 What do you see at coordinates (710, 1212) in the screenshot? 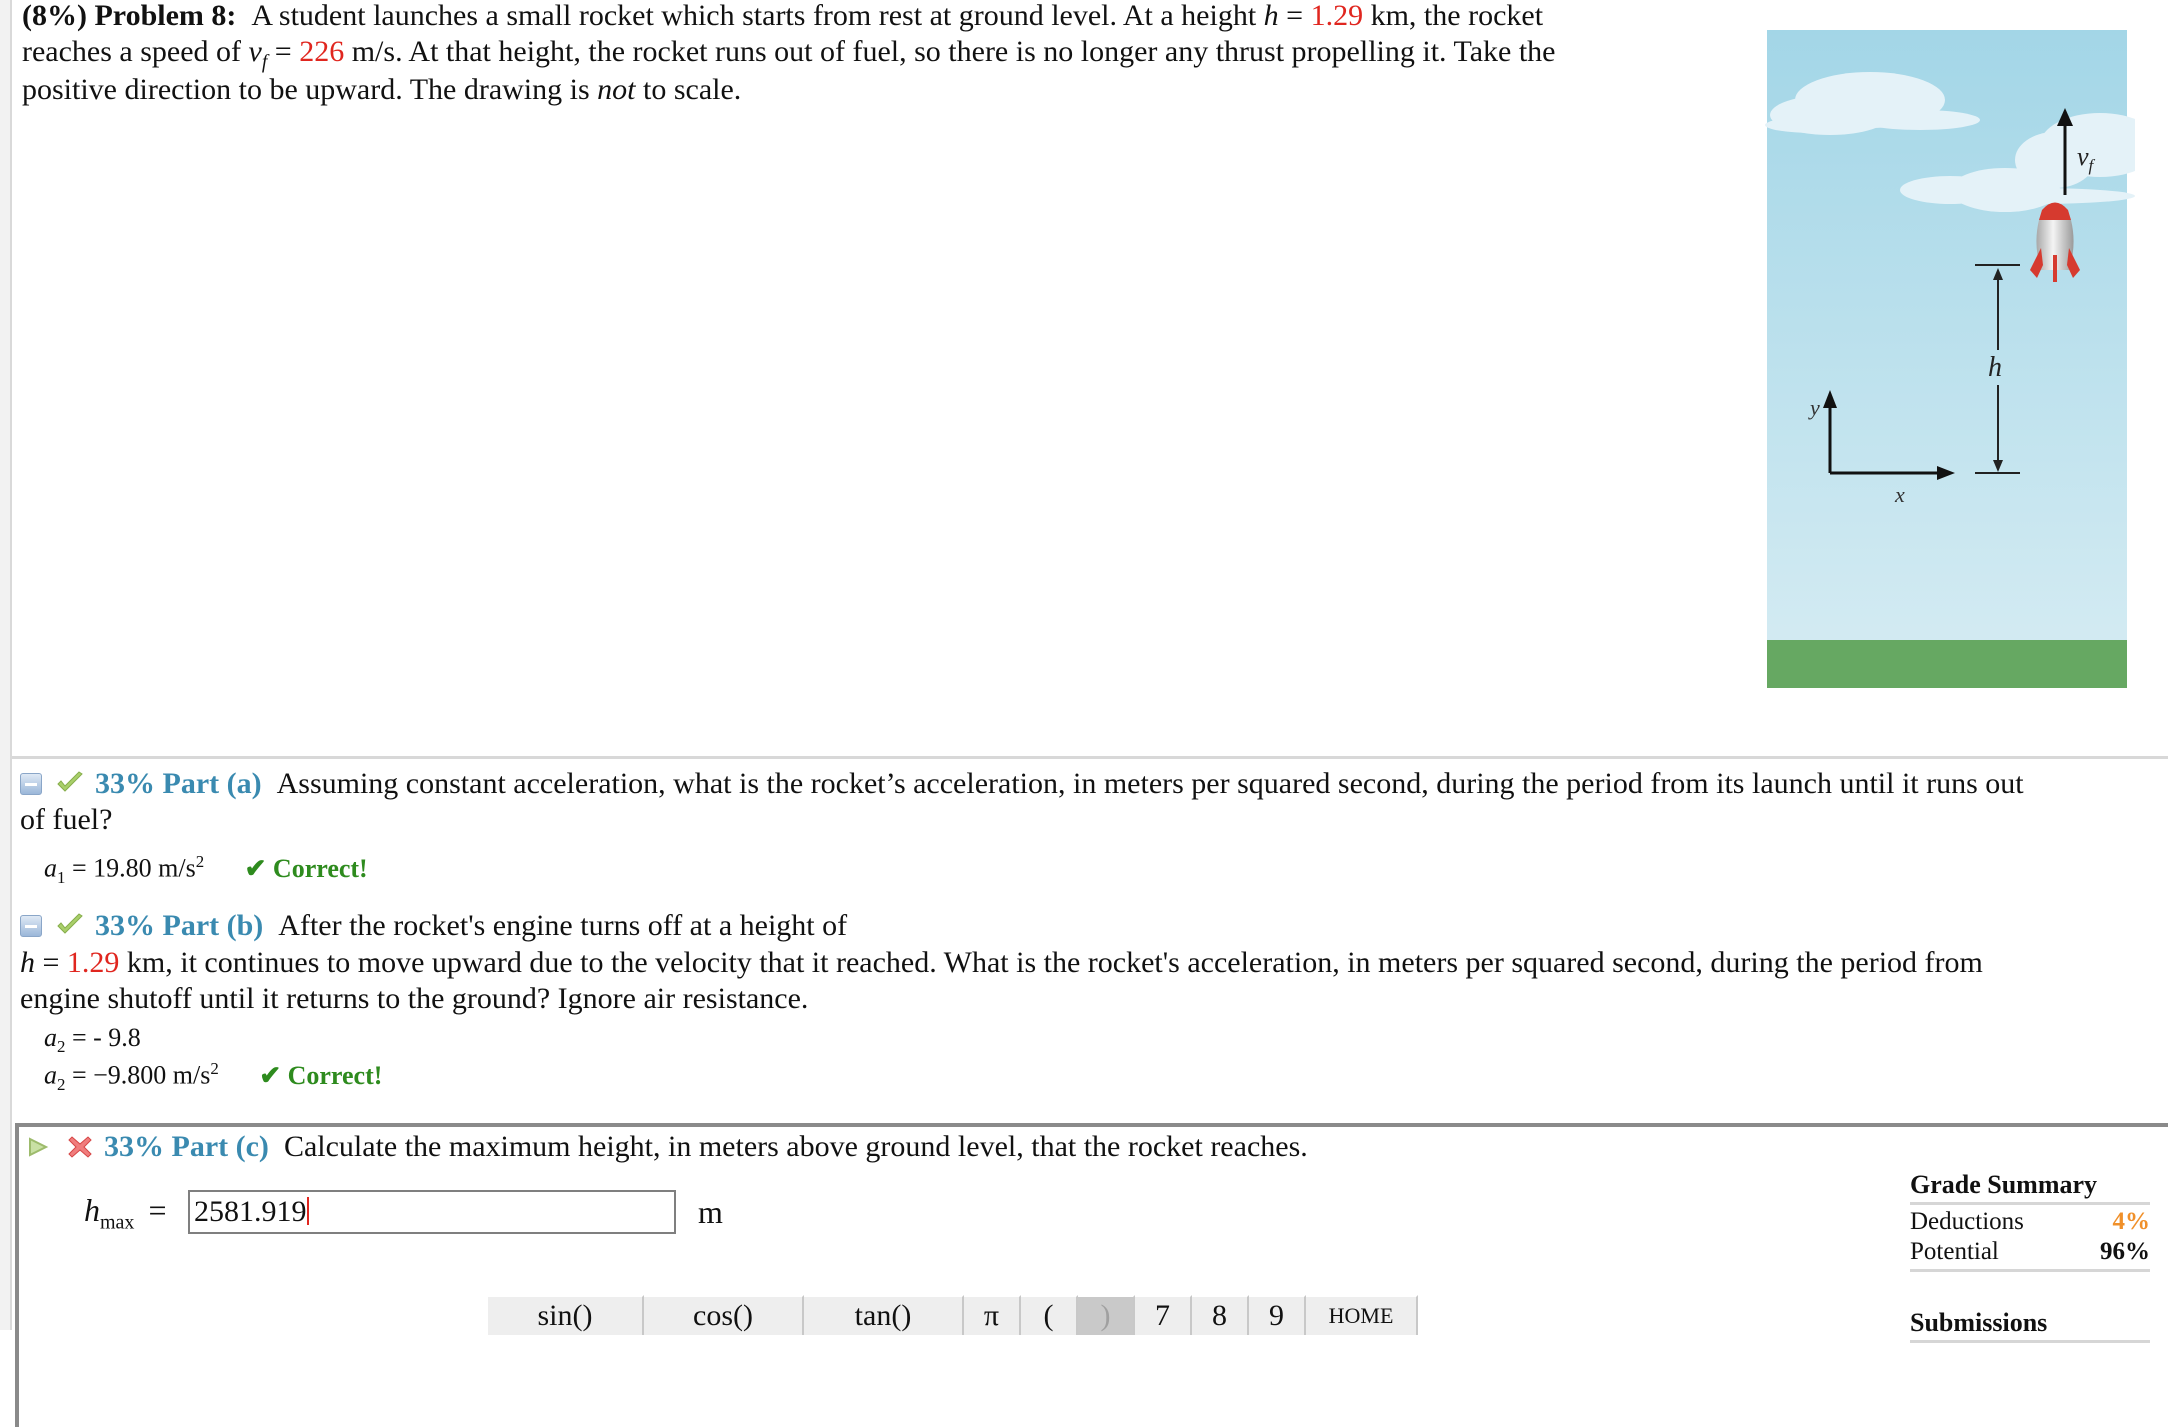
I see `unit-label: m` at bounding box center [710, 1212].